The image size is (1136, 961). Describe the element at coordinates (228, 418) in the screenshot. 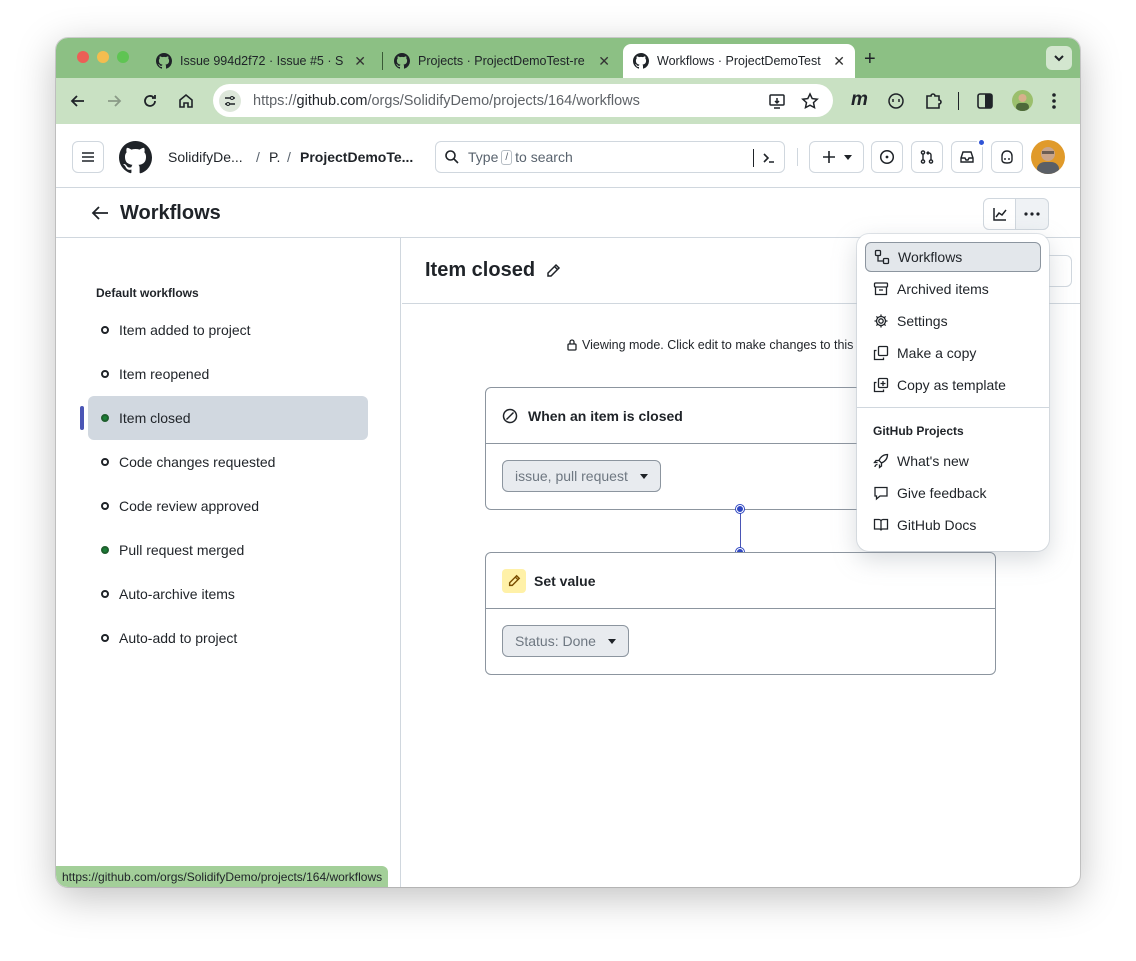

I see `sidebar-item-item-closed: Item closed` at that location.